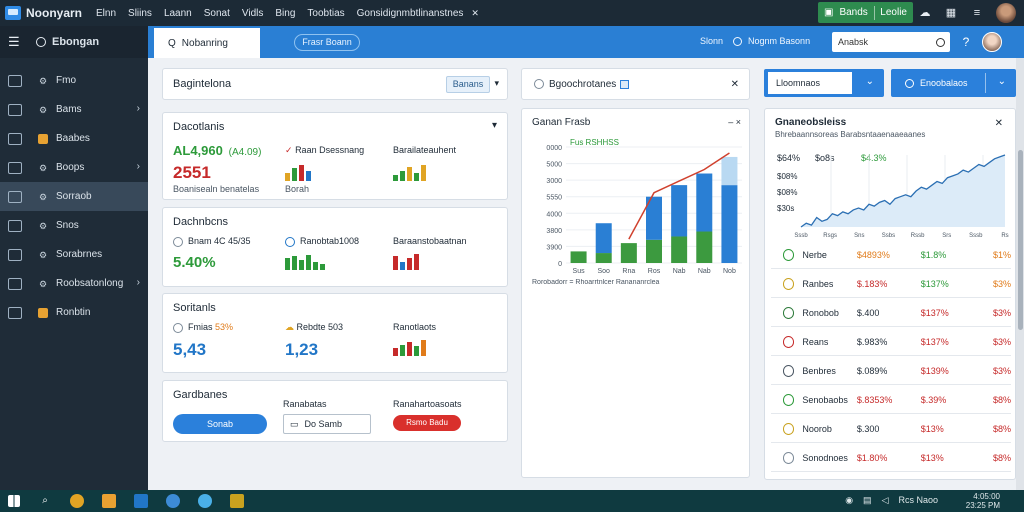  What do you see at coordinates (891, 342) in the screenshot?
I see `table-row: Reans $.983% $137% $3%` at bounding box center [891, 342].